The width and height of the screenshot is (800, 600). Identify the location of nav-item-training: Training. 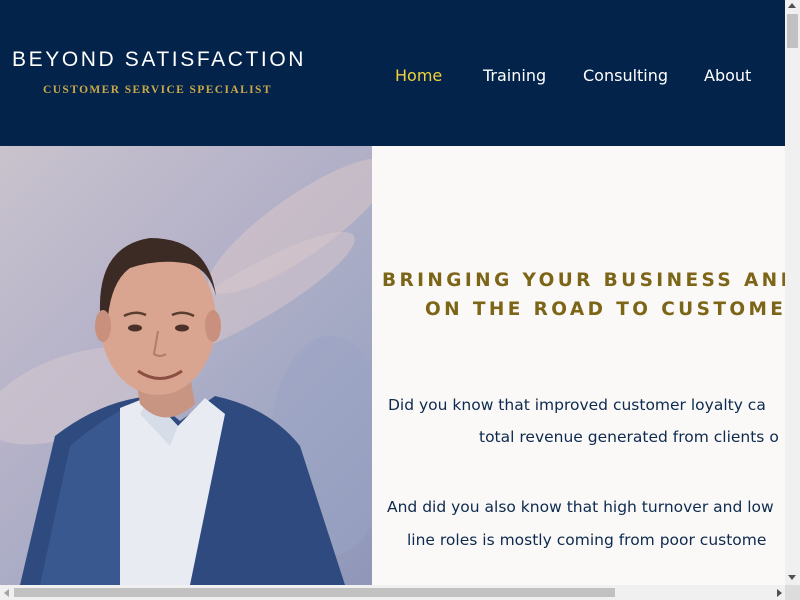
(514, 75).